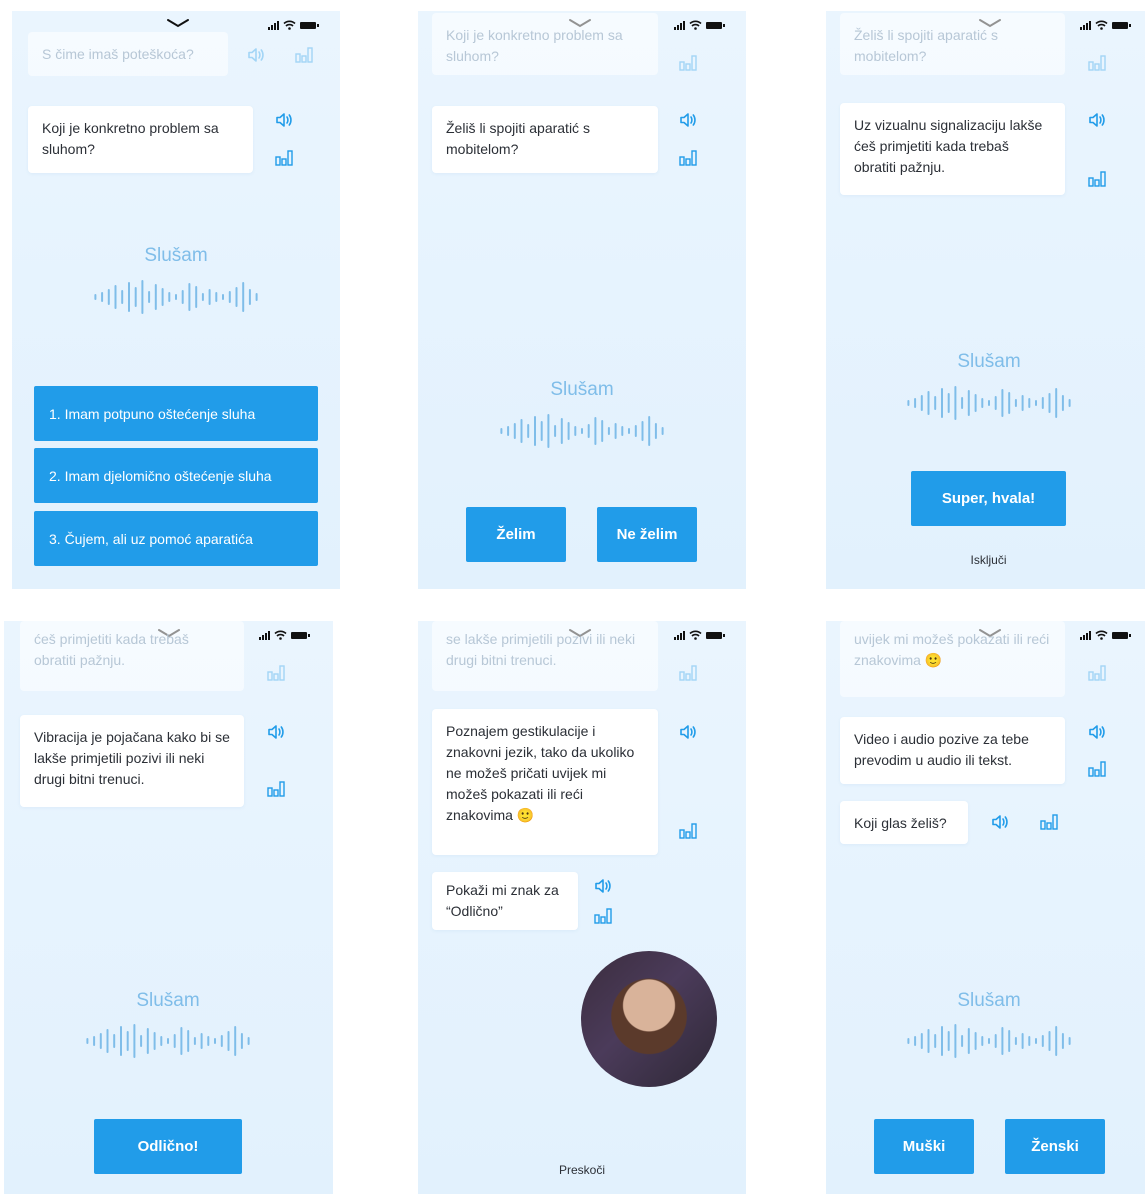  What do you see at coordinates (545, 139) in the screenshot?
I see `question-bubble: Želiš li spojiti aparatić s mobitelom?` at bounding box center [545, 139].